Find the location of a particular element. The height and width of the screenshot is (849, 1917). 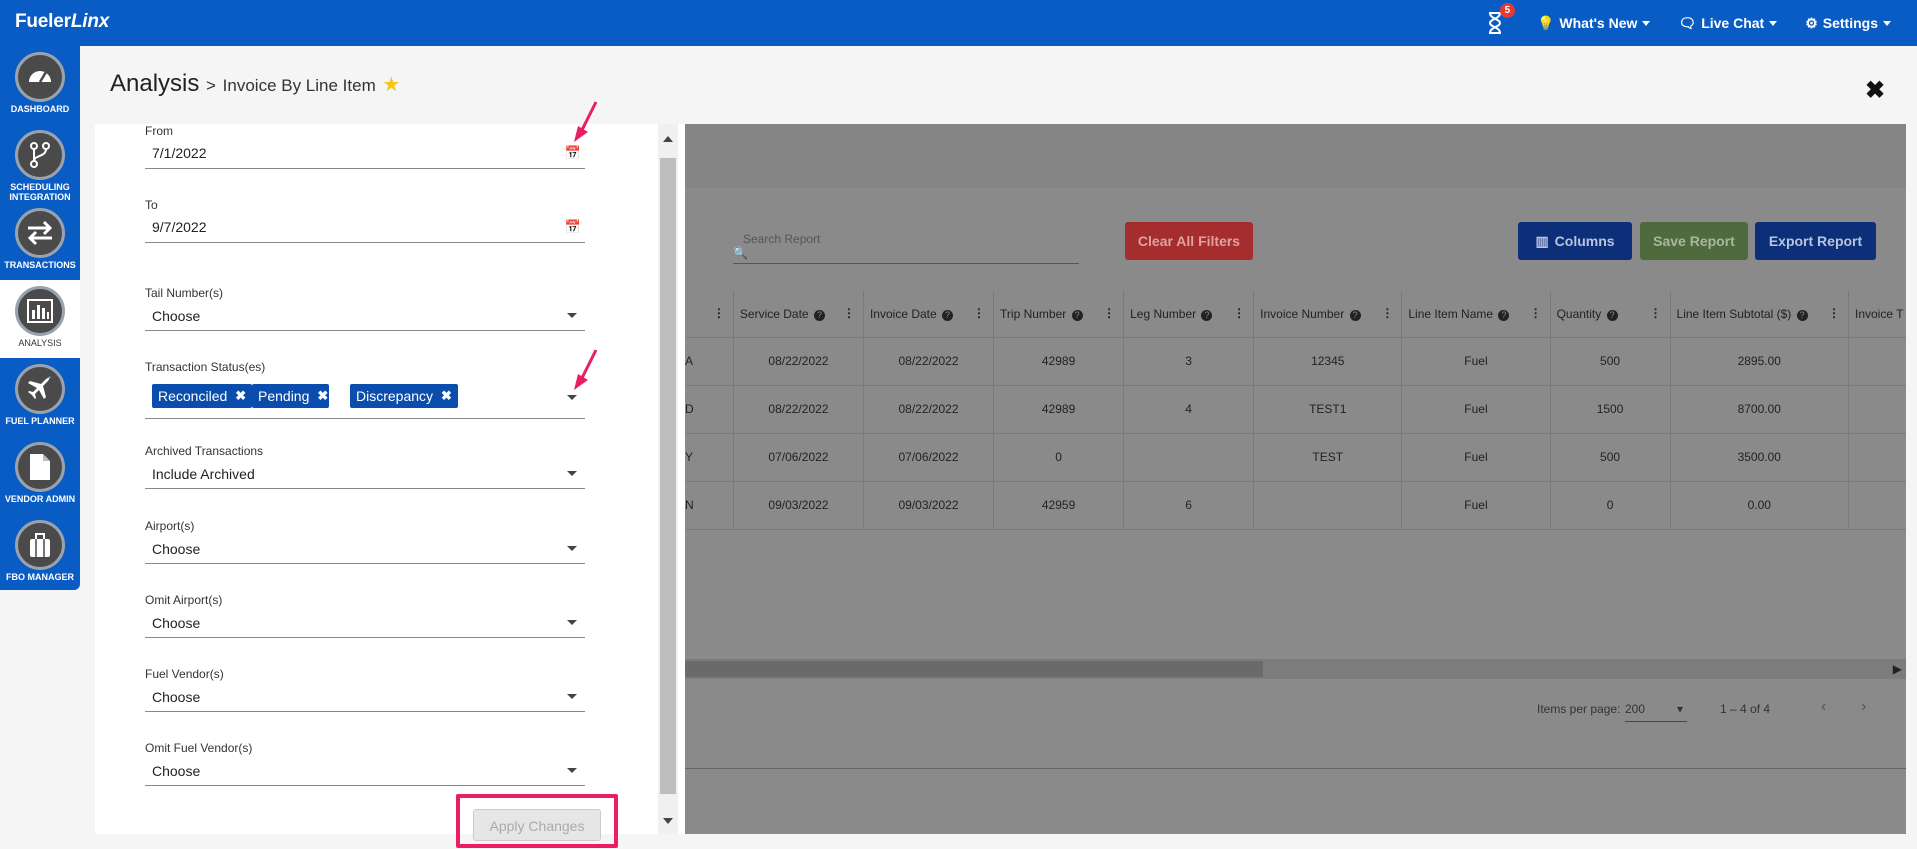

column-header: Line Item Name ? ⋮ is located at coordinates (1476, 314).